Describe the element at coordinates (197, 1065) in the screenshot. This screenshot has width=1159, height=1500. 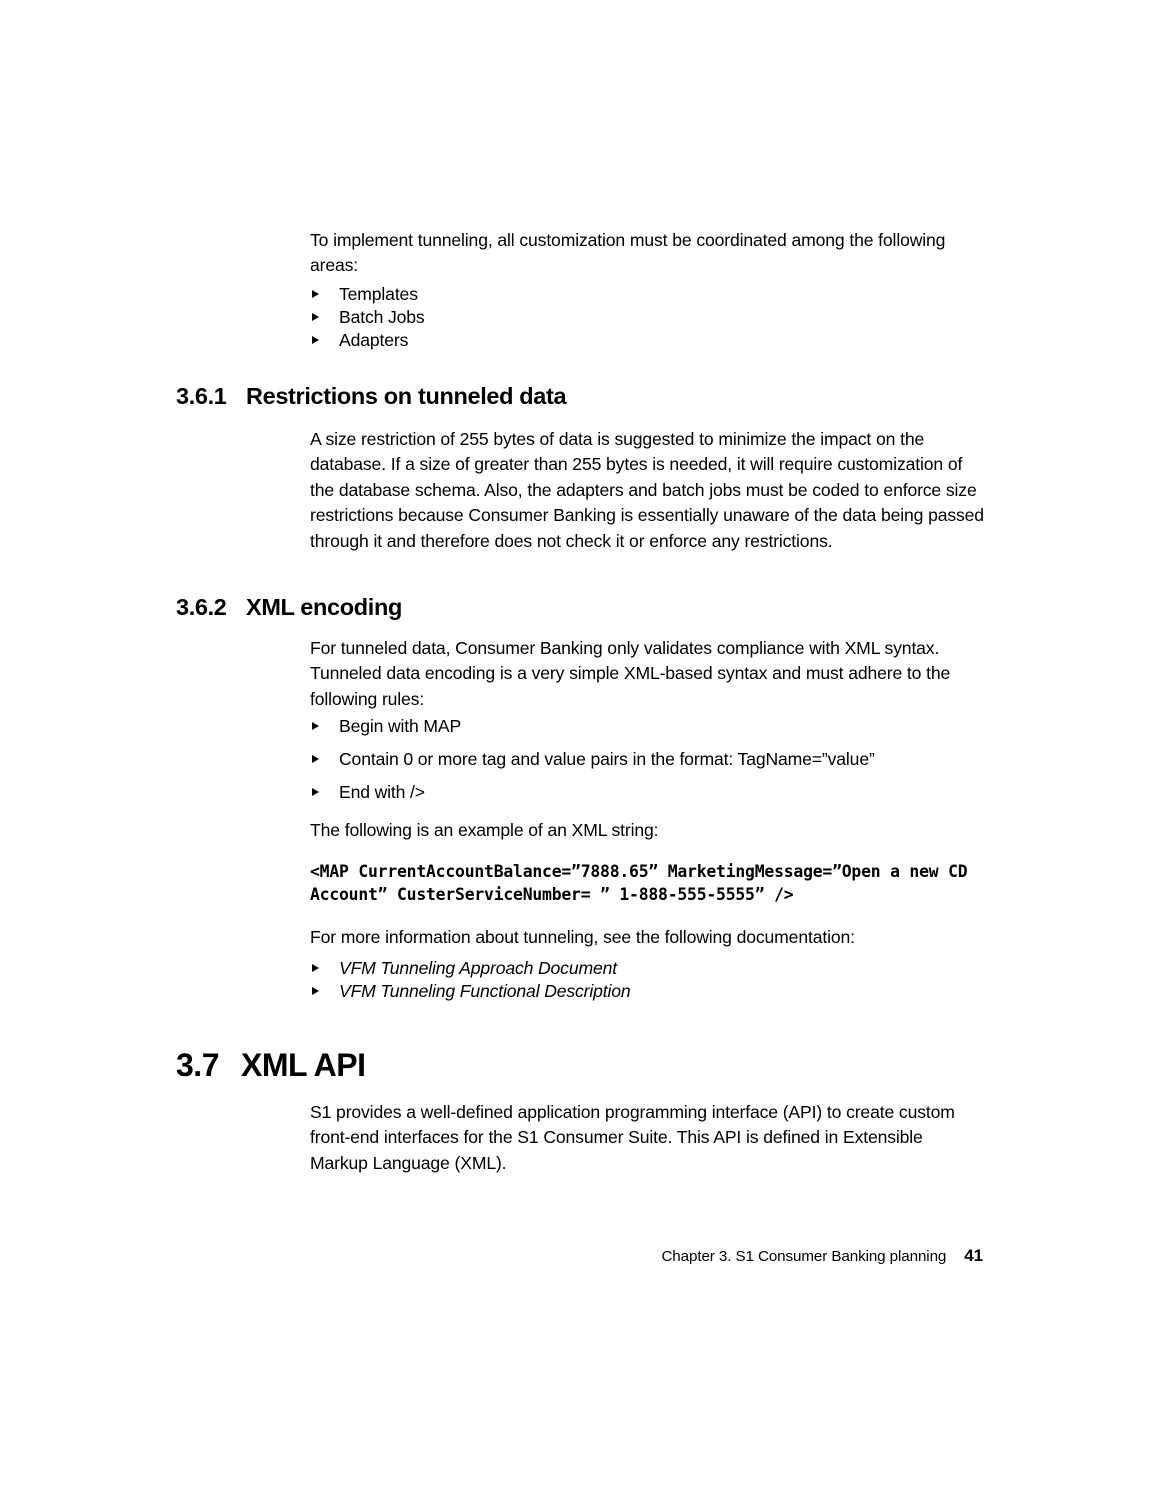
I see `section-number: 3.7` at that location.